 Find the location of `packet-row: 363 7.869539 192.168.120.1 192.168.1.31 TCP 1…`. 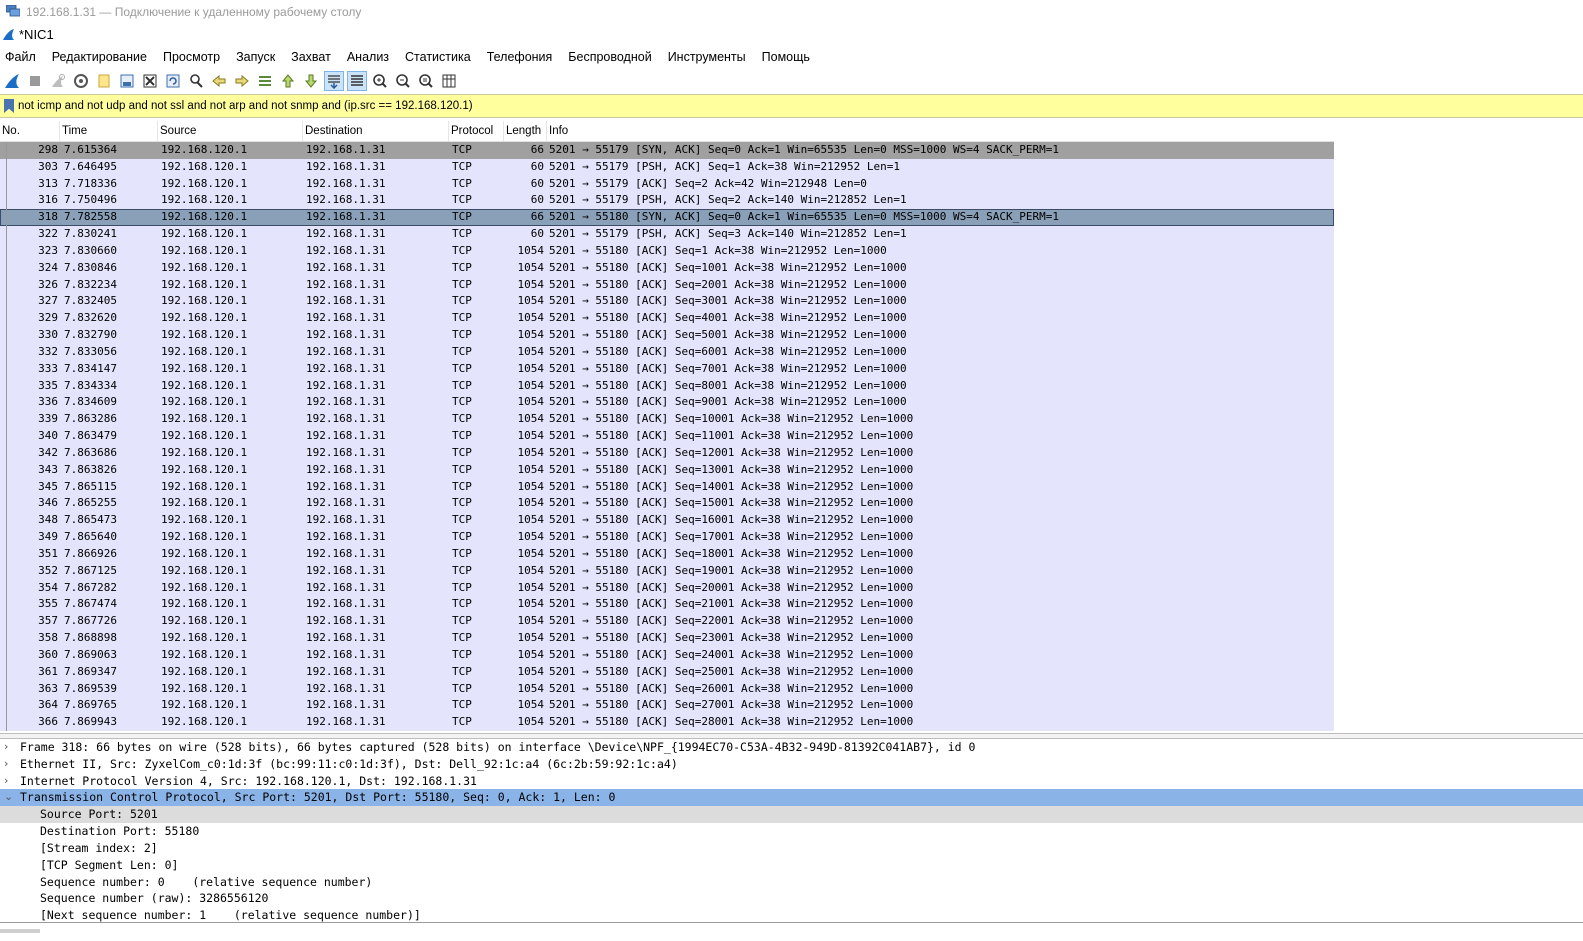

packet-row: 363 7.869539 192.168.120.1 192.168.1.31 TCP 1… is located at coordinates (667, 689).